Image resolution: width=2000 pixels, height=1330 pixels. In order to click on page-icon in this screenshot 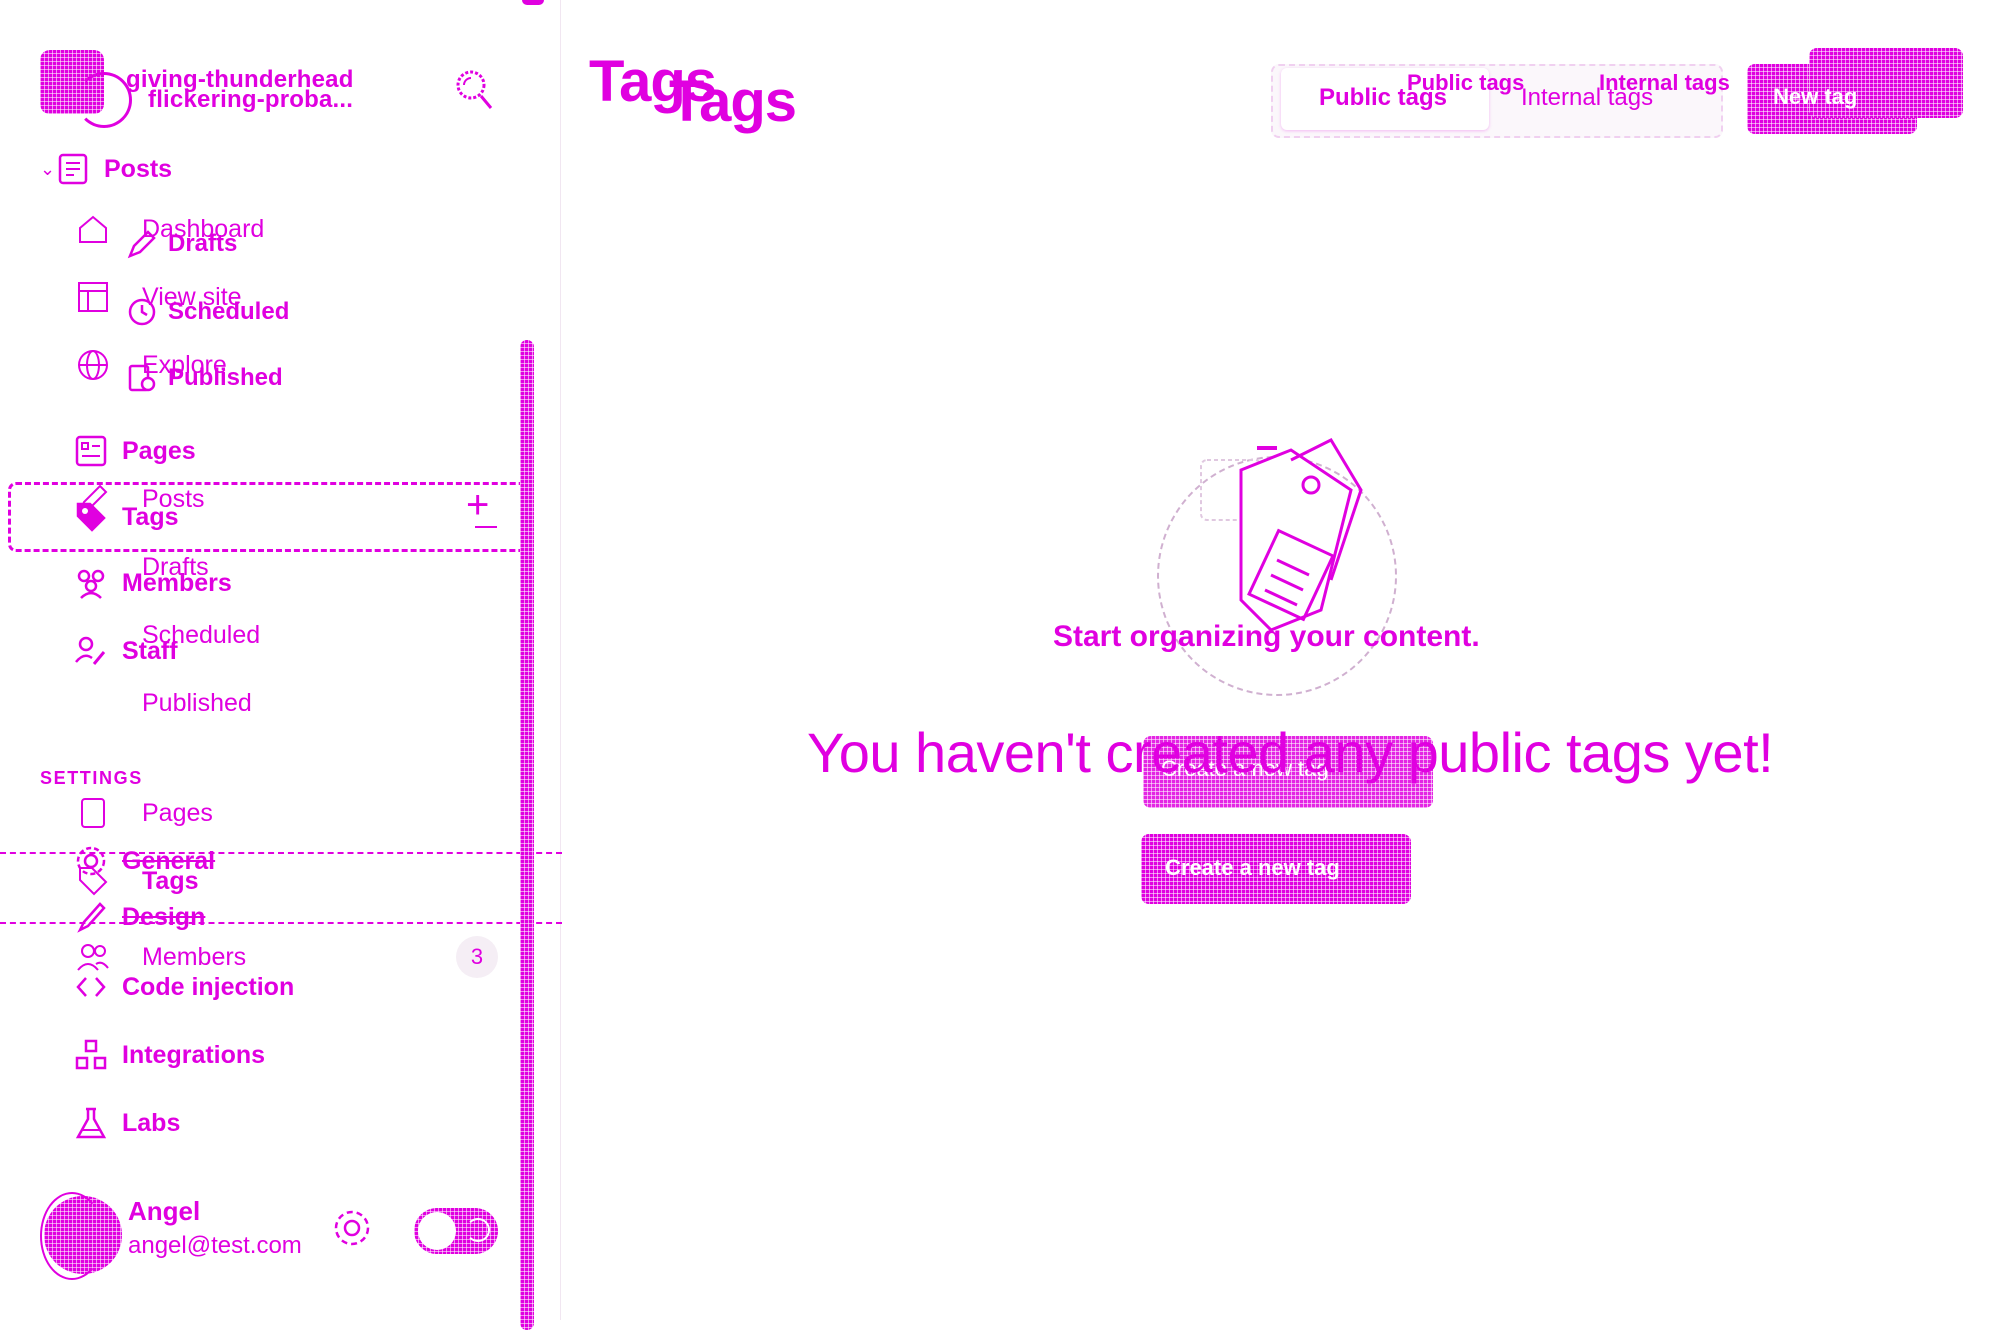, I will do `click(93, 813)`.